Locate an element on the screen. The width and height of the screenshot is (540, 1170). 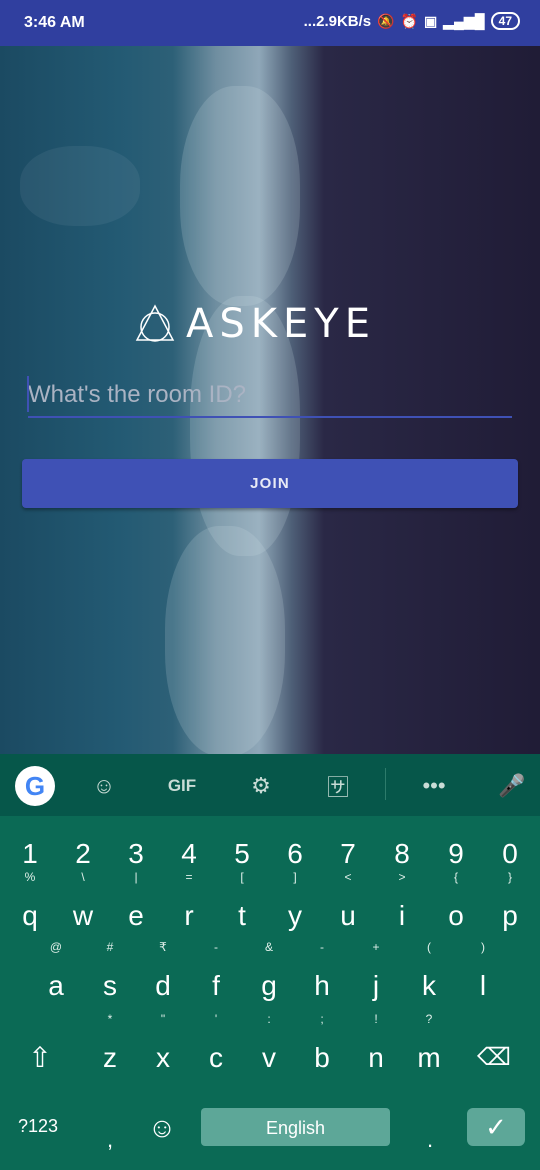
room-id-input is located at coordinates (270, 396).